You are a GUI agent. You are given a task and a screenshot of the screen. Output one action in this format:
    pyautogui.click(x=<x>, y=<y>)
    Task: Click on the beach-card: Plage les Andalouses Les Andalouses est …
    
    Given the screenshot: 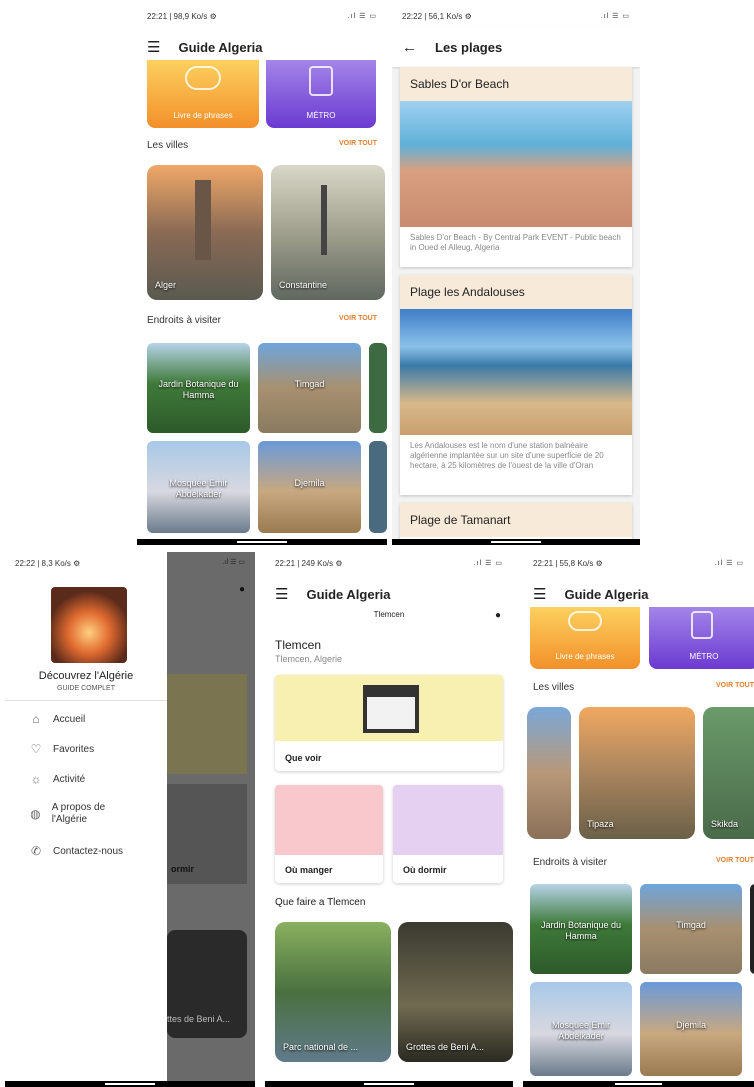 What is the action you would take?
    pyautogui.click(x=516, y=385)
    